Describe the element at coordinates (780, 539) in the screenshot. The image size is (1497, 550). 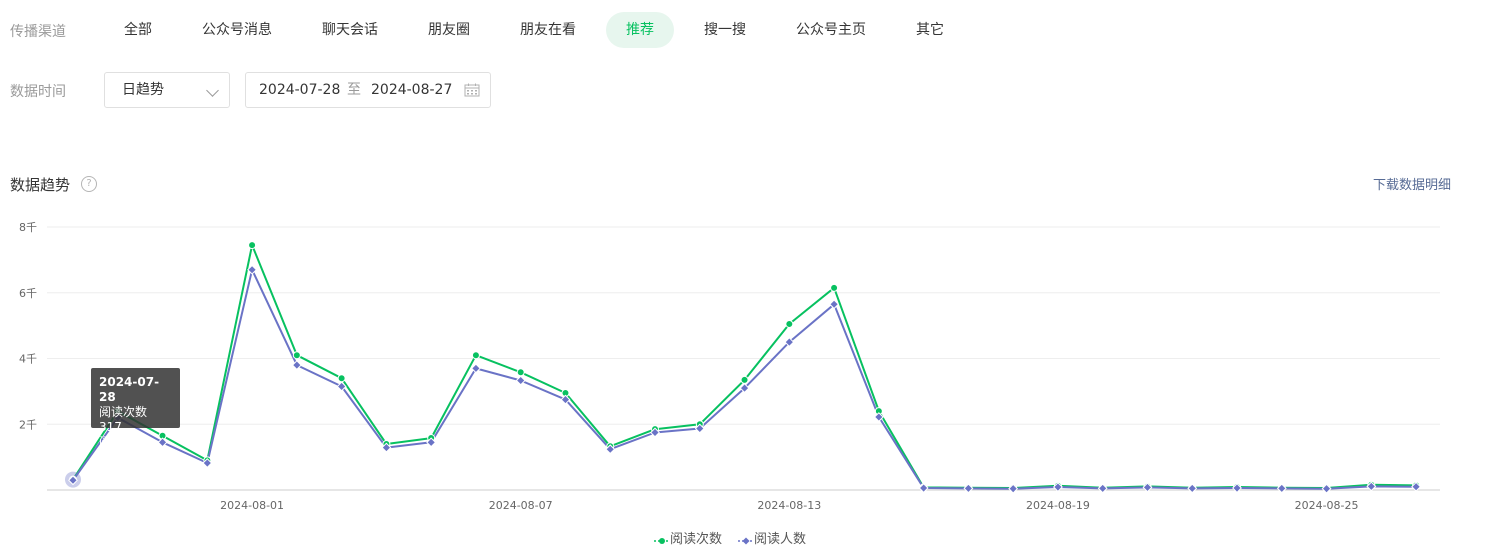
I see `legend-label: 阅读人数` at that location.